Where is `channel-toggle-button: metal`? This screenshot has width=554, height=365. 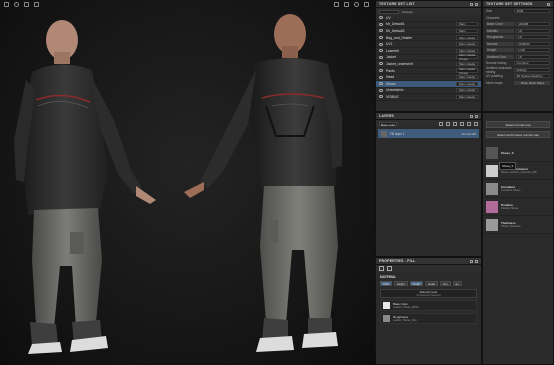
channel-toggle-button: metal is located at coordinates (431, 283).